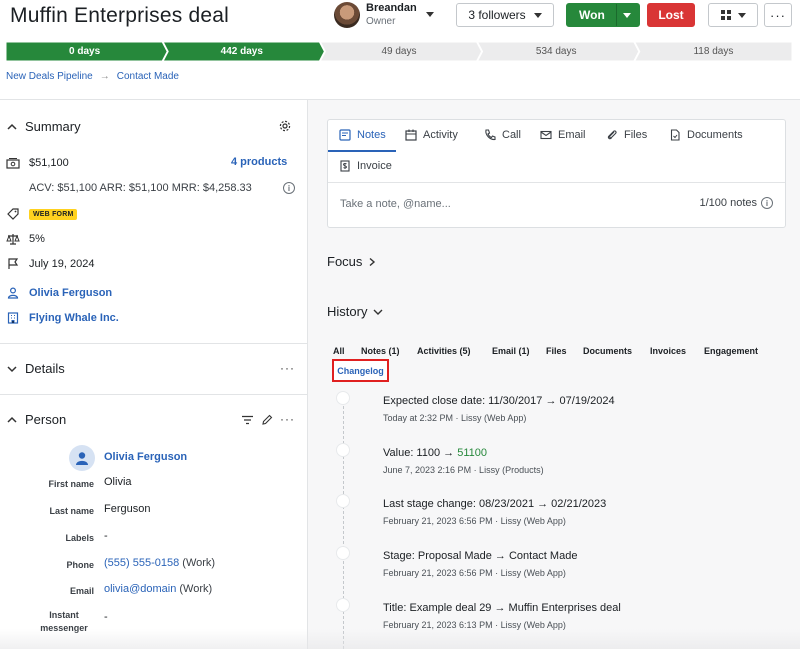 This screenshot has width=800, height=649. What do you see at coordinates (259, 162) in the screenshot?
I see `products-link: 4 products` at bounding box center [259, 162].